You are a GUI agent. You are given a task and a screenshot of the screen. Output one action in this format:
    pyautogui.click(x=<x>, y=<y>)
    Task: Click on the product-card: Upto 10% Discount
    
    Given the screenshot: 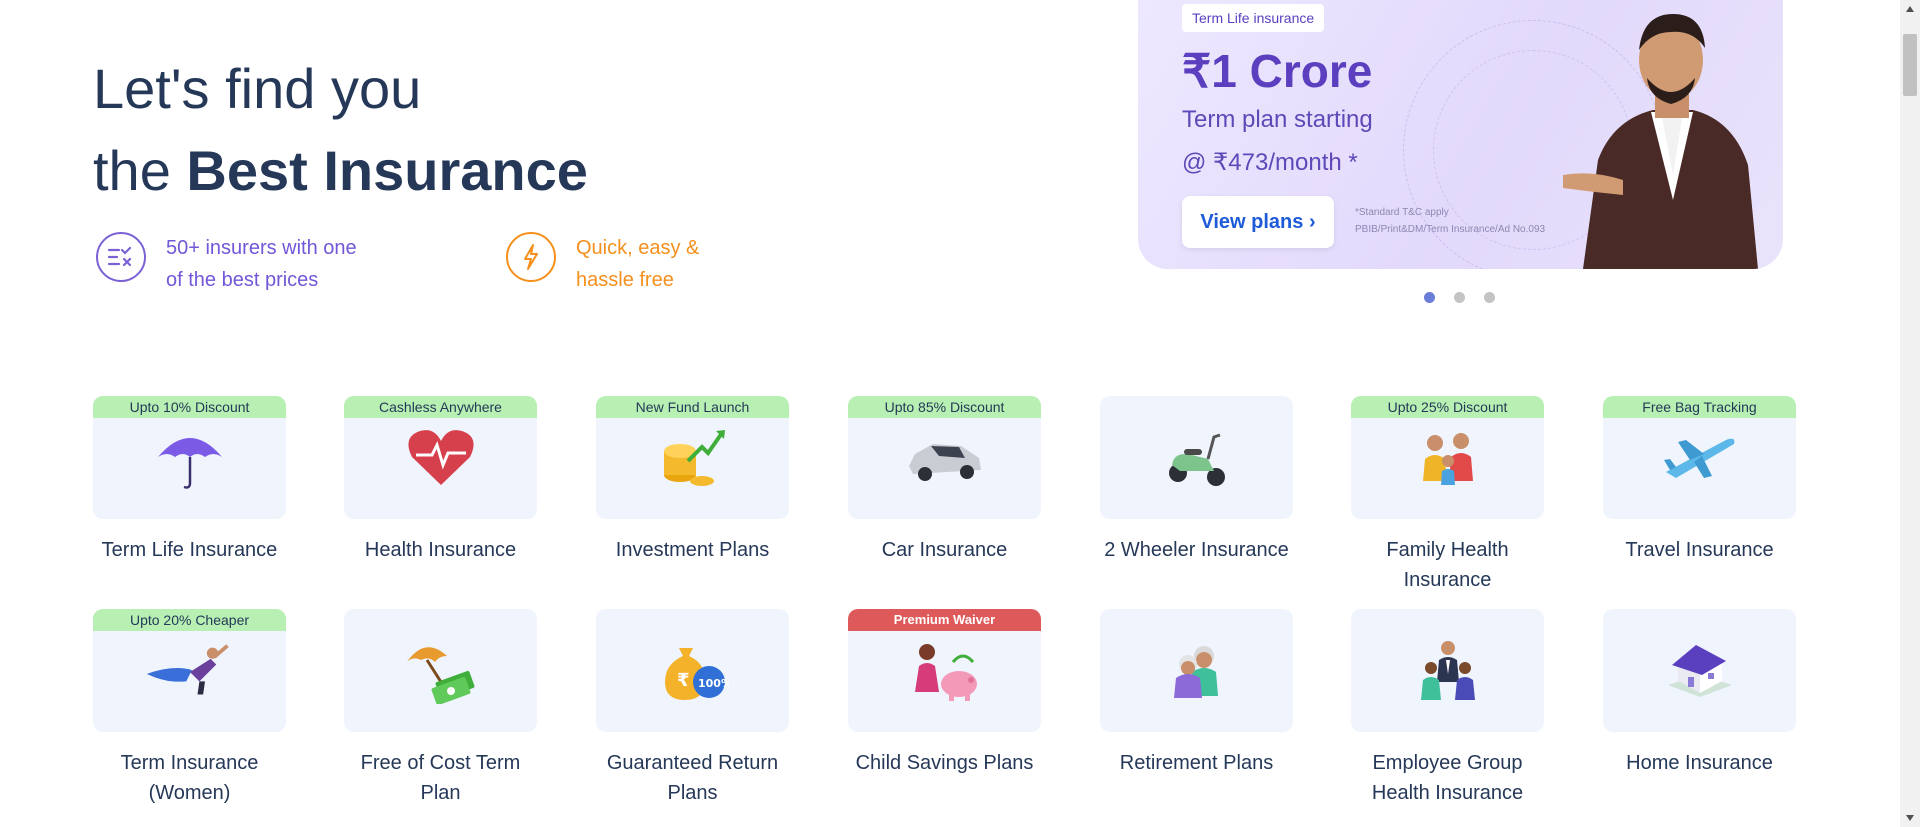 What is the action you would take?
    pyautogui.click(x=189, y=457)
    